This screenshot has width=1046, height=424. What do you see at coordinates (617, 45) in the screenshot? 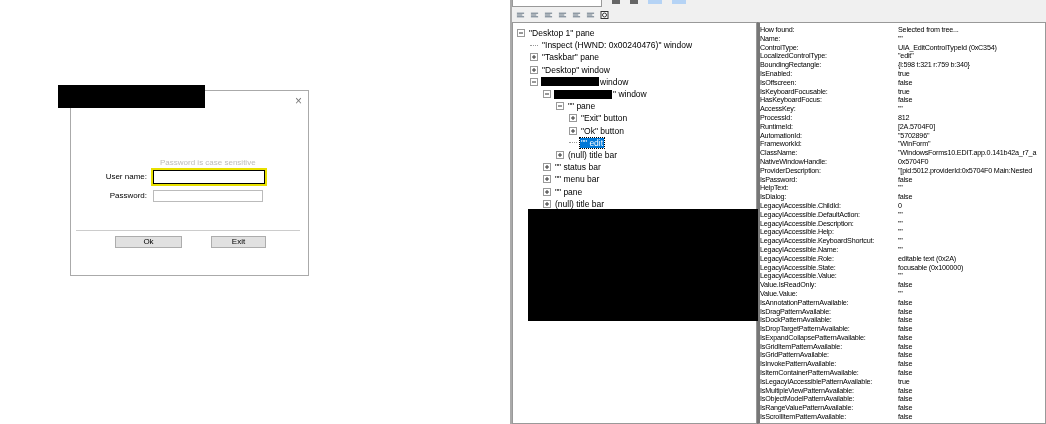
I see `tree-item: "Inspect (HWND: 0x00240476)" window` at bounding box center [617, 45].